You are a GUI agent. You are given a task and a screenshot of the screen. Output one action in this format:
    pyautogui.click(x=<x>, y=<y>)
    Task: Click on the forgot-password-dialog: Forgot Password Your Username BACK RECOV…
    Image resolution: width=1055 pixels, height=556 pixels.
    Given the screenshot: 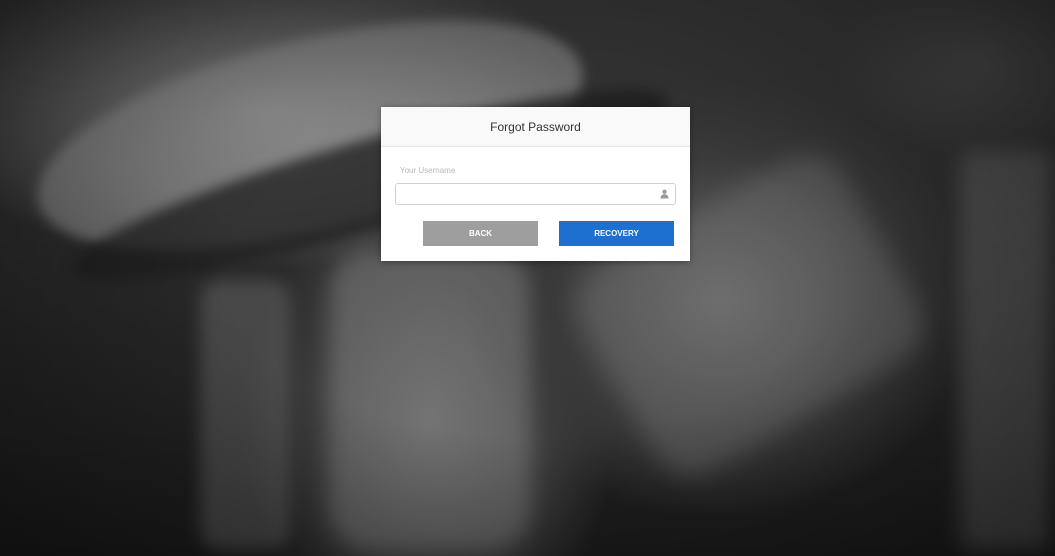 What is the action you would take?
    pyautogui.click(x=535, y=184)
    